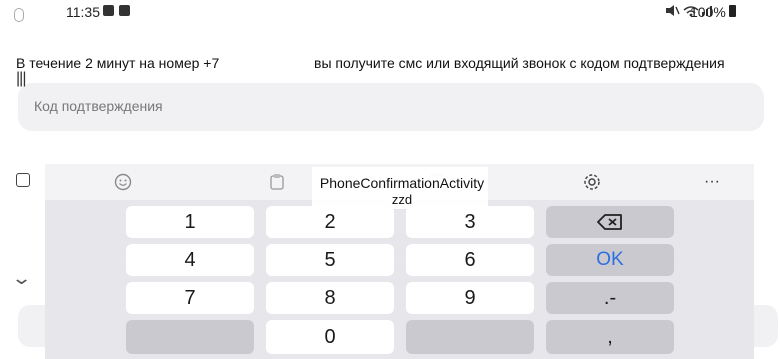 The width and height of the screenshot is (780, 359). What do you see at coordinates (470, 260) in the screenshot?
I see `key-6: 6` at bounding box center [470, 260].